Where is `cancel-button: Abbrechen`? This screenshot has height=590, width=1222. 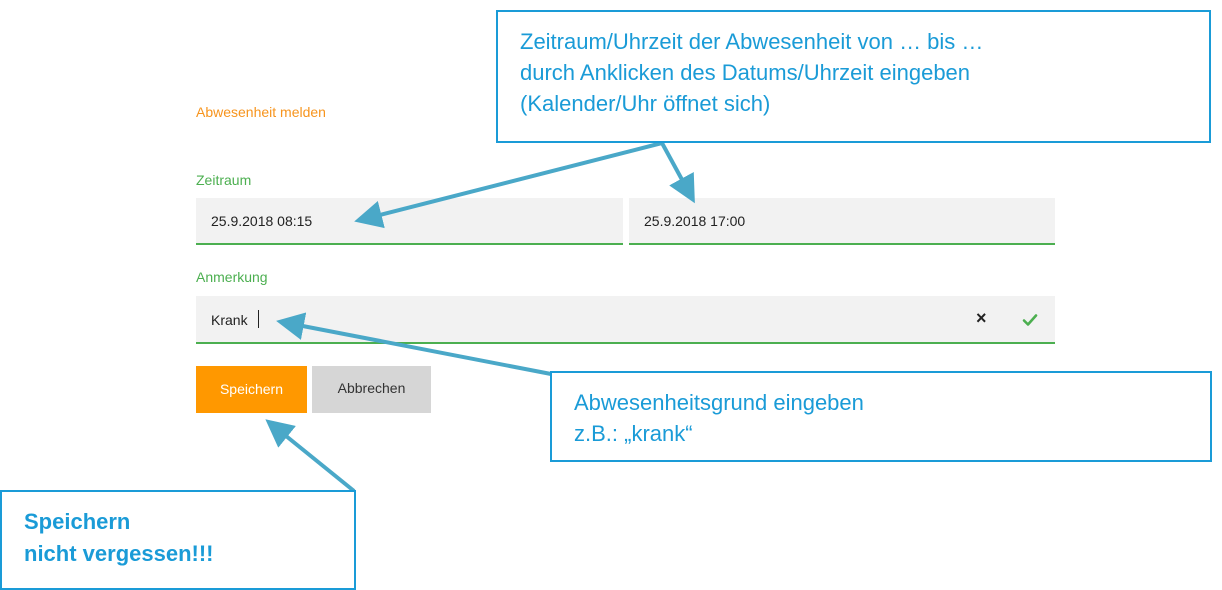
cancel-button: Abbrechen is located at coordinates (371, 389).